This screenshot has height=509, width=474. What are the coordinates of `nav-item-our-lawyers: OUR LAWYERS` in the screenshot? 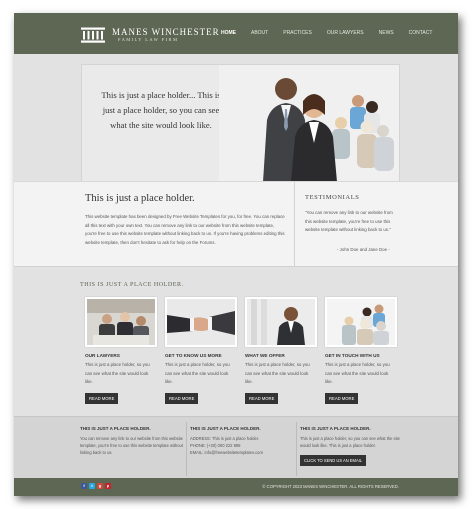 It's located at (345, 33).